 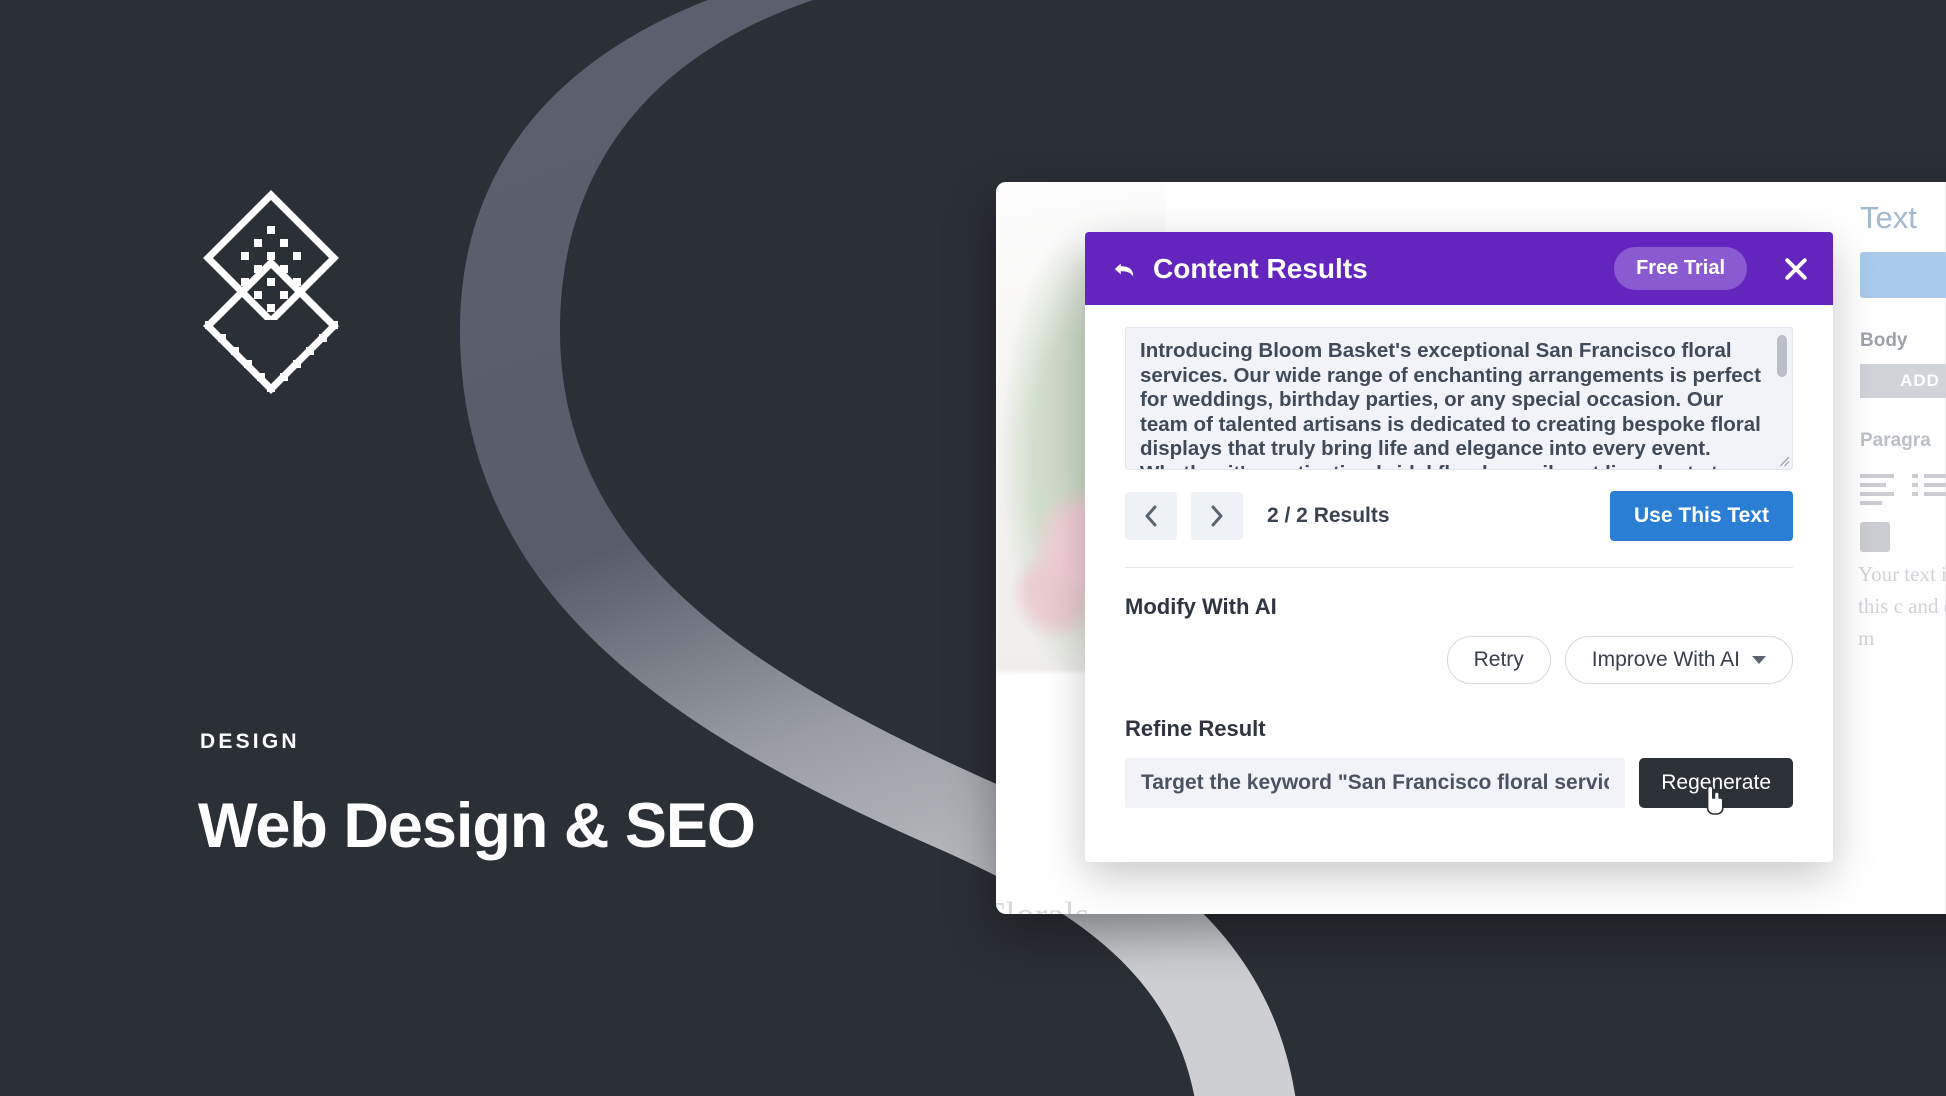 I want to click on background-heading: Florals, so click(x=1043, y=904).